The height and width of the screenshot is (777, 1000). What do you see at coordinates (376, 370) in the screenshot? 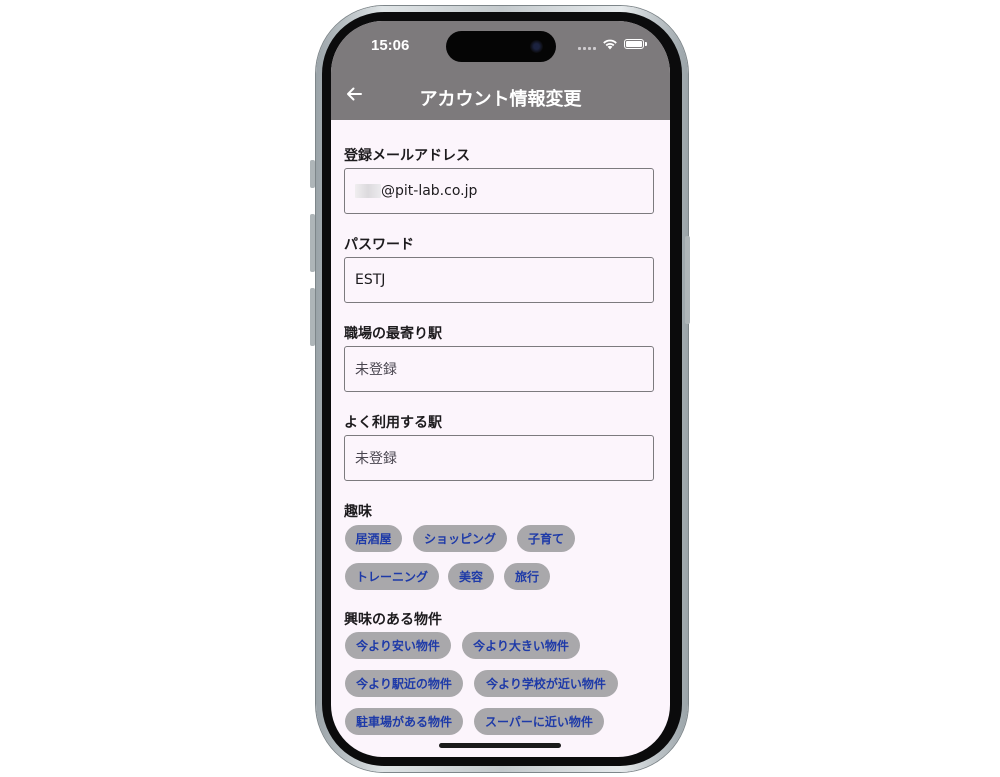
I see `work-station-value: 未登録` at bounding box center [376, 370].